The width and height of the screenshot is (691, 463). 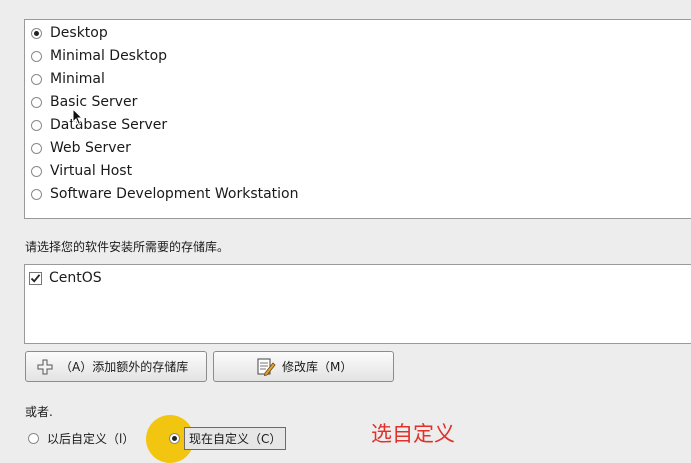 I want to click on install-option-basic-server: Basic Server, so click(x=84, y=102).